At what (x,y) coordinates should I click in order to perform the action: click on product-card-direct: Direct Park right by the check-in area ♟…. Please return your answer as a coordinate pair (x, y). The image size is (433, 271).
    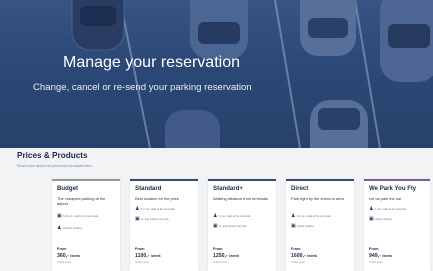
    Looking at the image, I should click on (320, 225).